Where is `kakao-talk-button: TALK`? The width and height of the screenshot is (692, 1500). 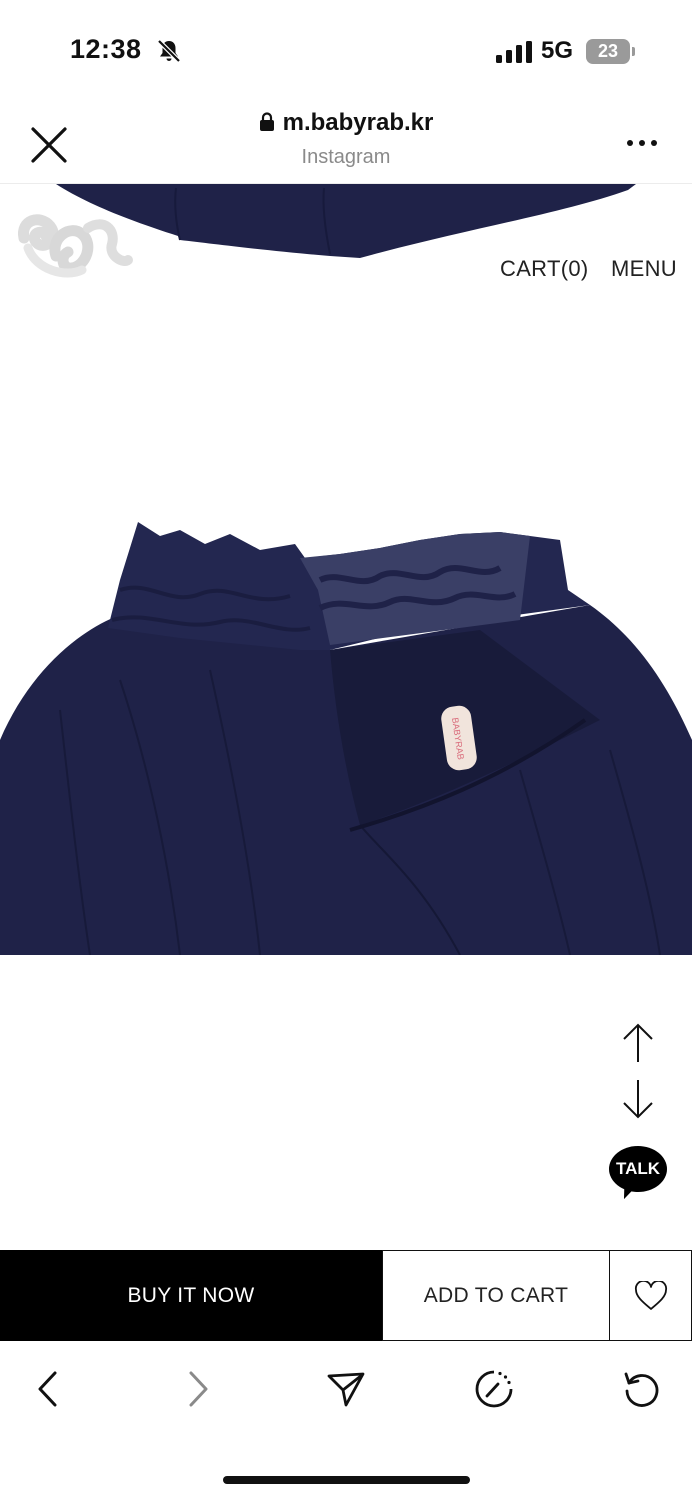 kakao-talk-button: TALK is located at coordinates (638, 1174).